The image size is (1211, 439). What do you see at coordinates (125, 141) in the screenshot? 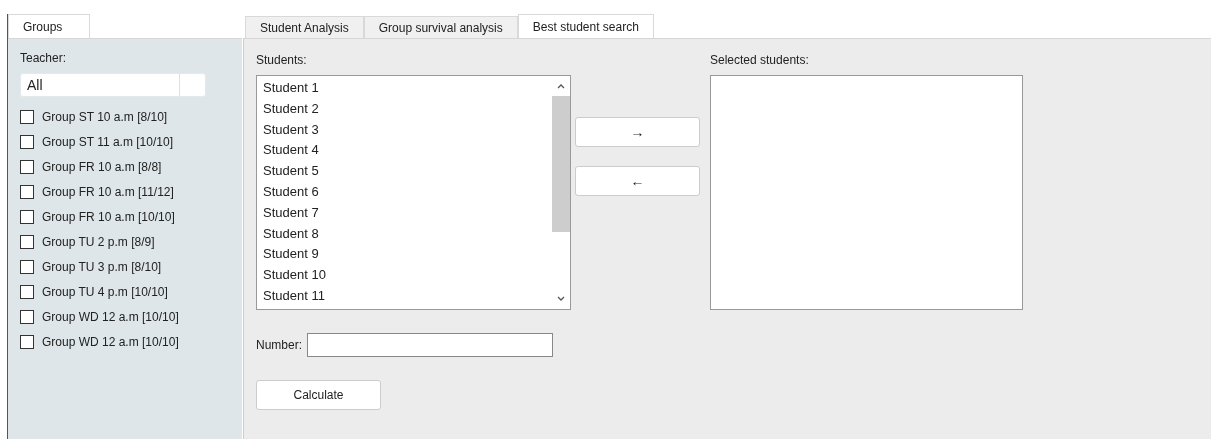
I see `group-checkbox: Group ST 11 a.m [10/10]` at bounding box center [125, 141].